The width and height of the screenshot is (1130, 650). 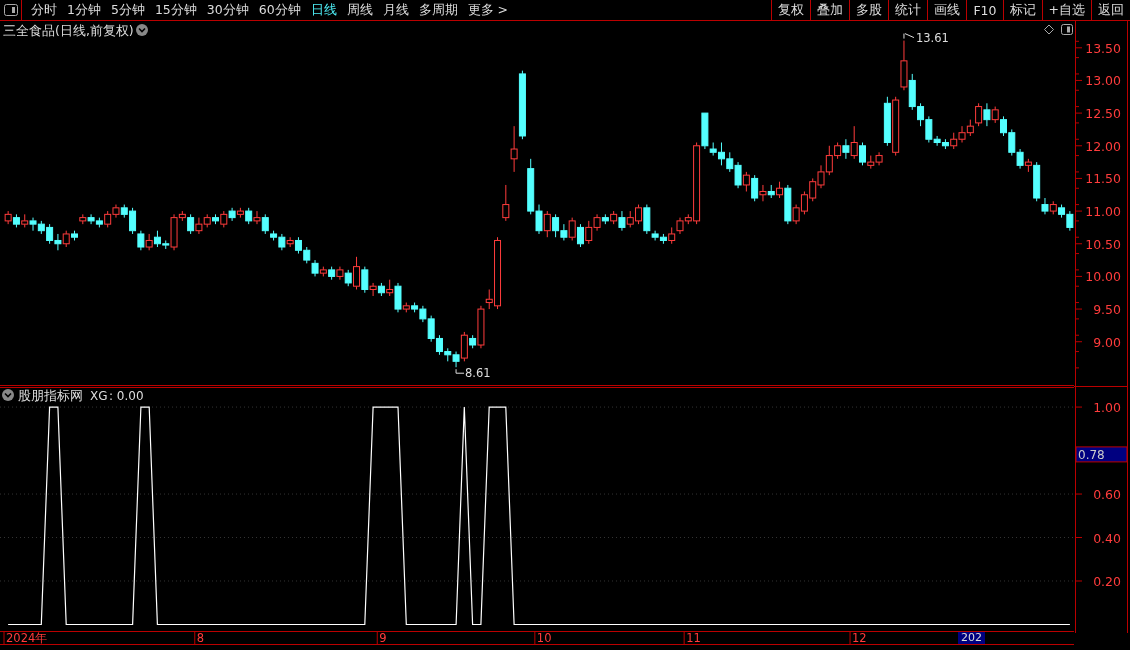 I want to click on date-axis-label: 9, so click(x=383, y=638).